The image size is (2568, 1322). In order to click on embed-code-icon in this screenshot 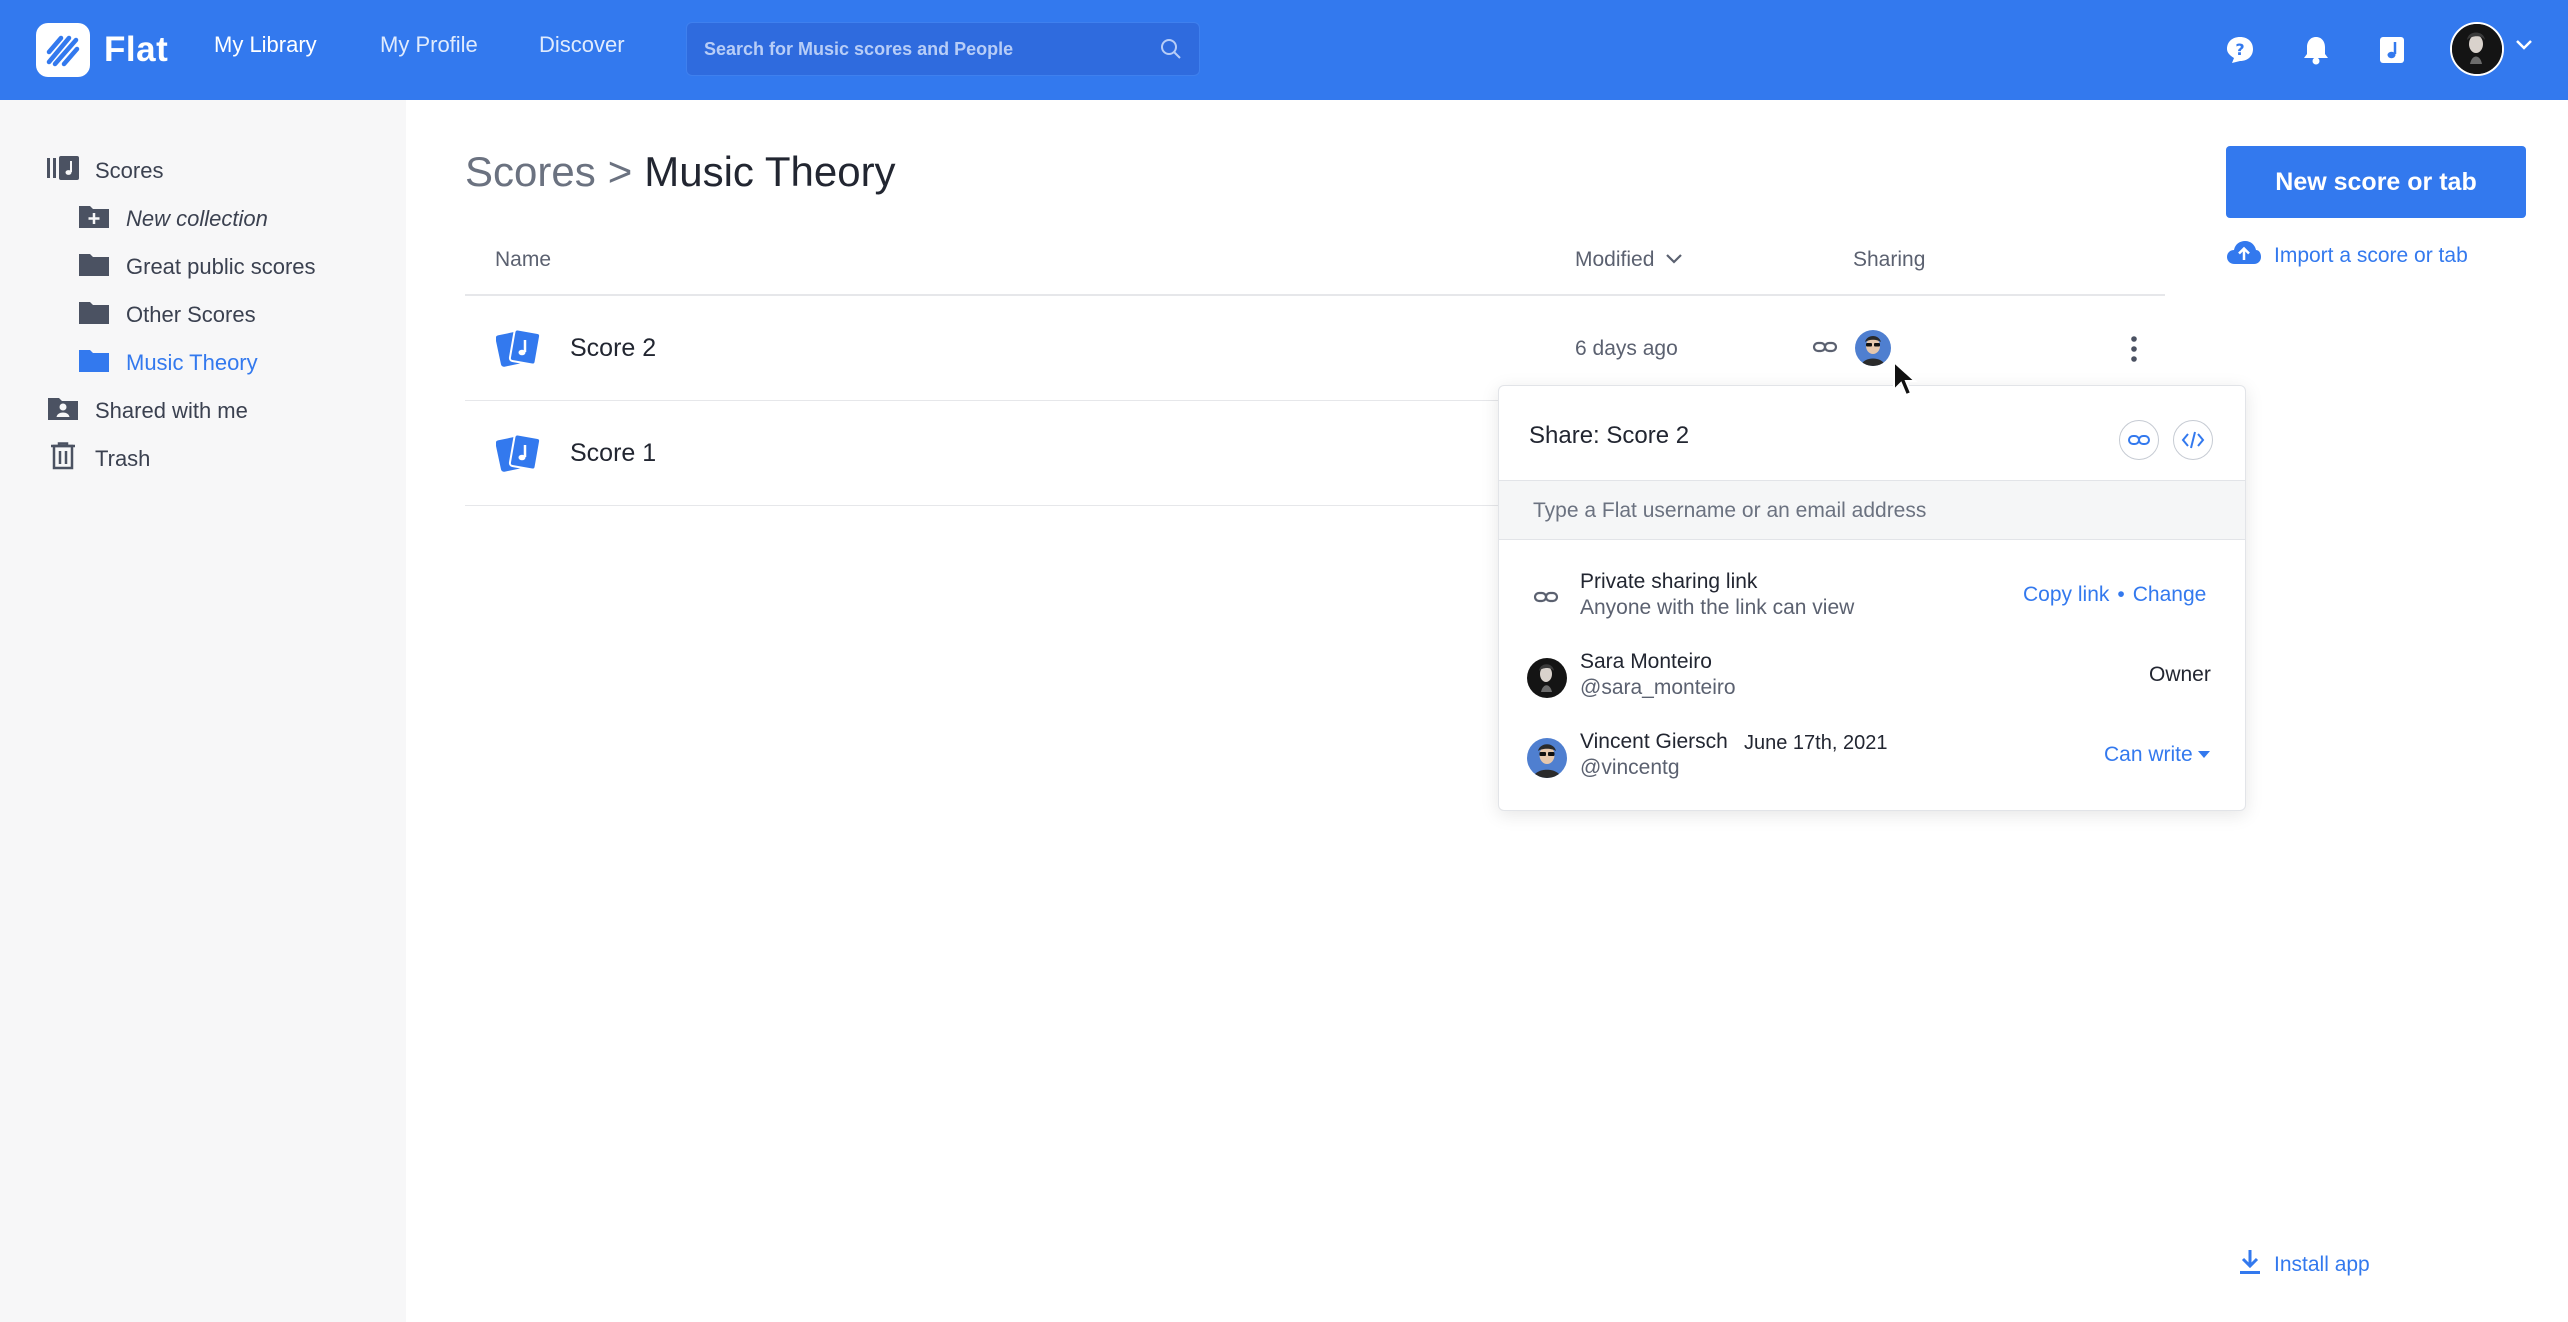, I will do `click(2193, 440)`.